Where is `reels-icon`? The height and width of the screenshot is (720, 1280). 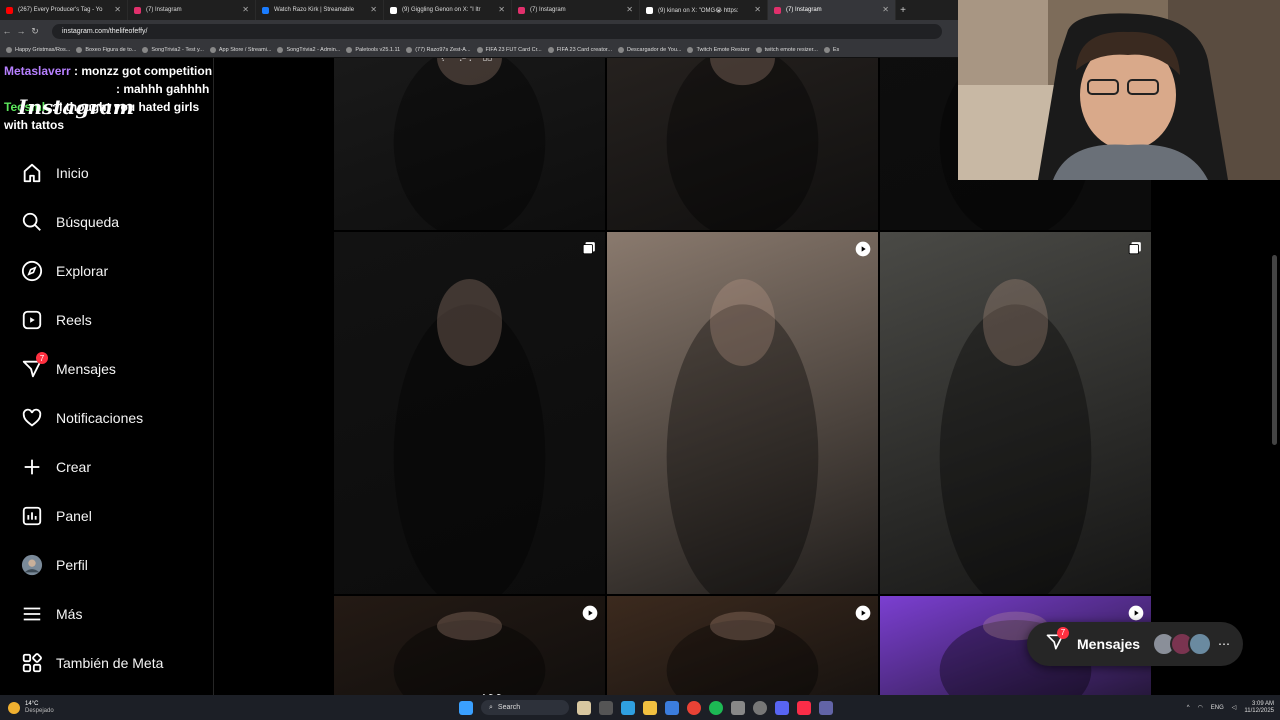
reels-icon is located at coordinates (32, 320).